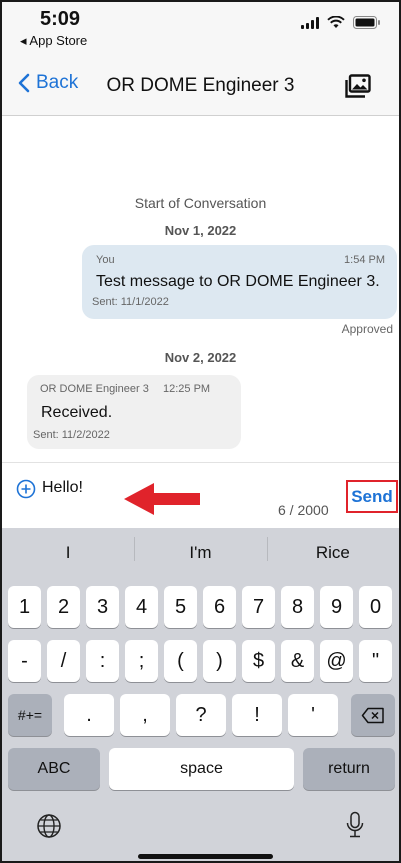 The image size is (401, 863). Describe the element at coordinates (54, 769) in the screenshot. I see `abc-key: ABC` at that location.